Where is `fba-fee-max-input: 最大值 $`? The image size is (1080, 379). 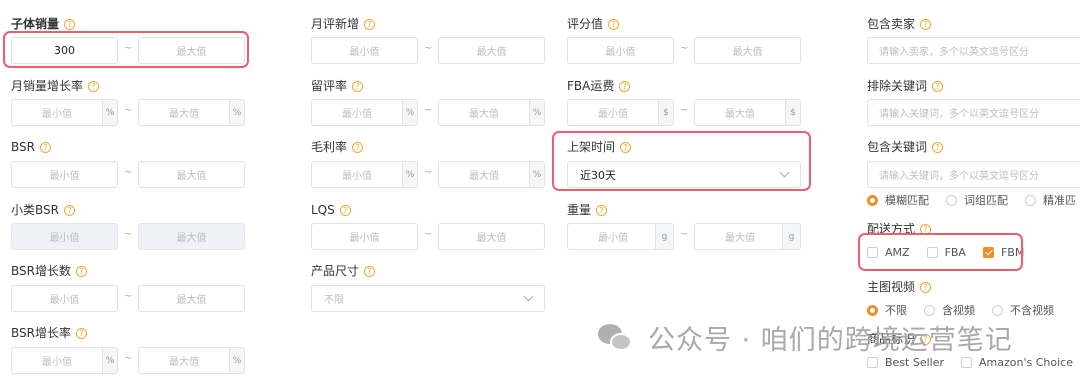 fba-fee-max-input: 最大值 $ is located at coordinates (747, 112).